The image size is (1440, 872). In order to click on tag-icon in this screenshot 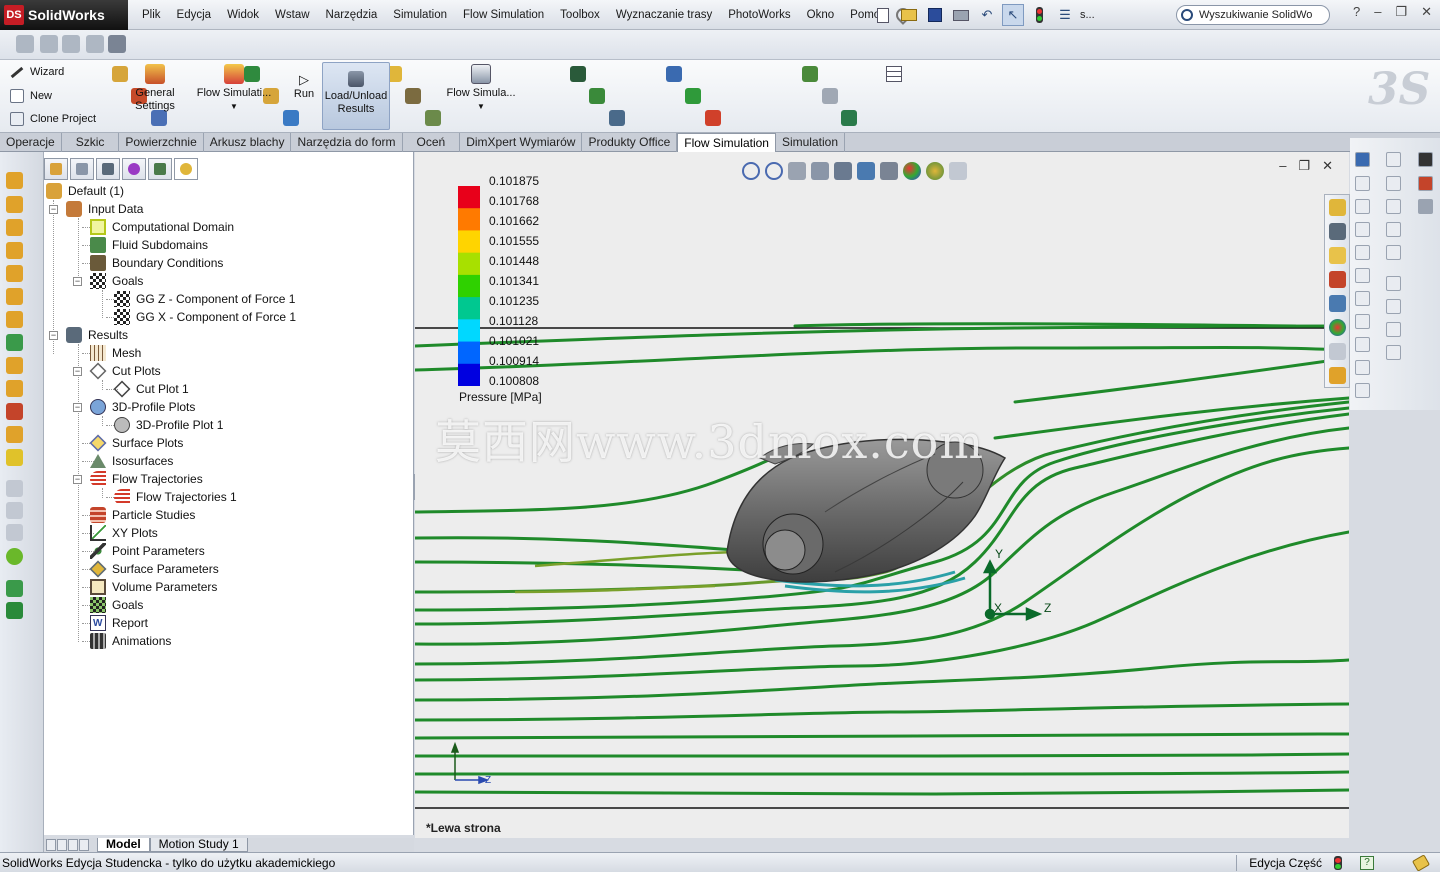, I will do `click(1421, 862)`.